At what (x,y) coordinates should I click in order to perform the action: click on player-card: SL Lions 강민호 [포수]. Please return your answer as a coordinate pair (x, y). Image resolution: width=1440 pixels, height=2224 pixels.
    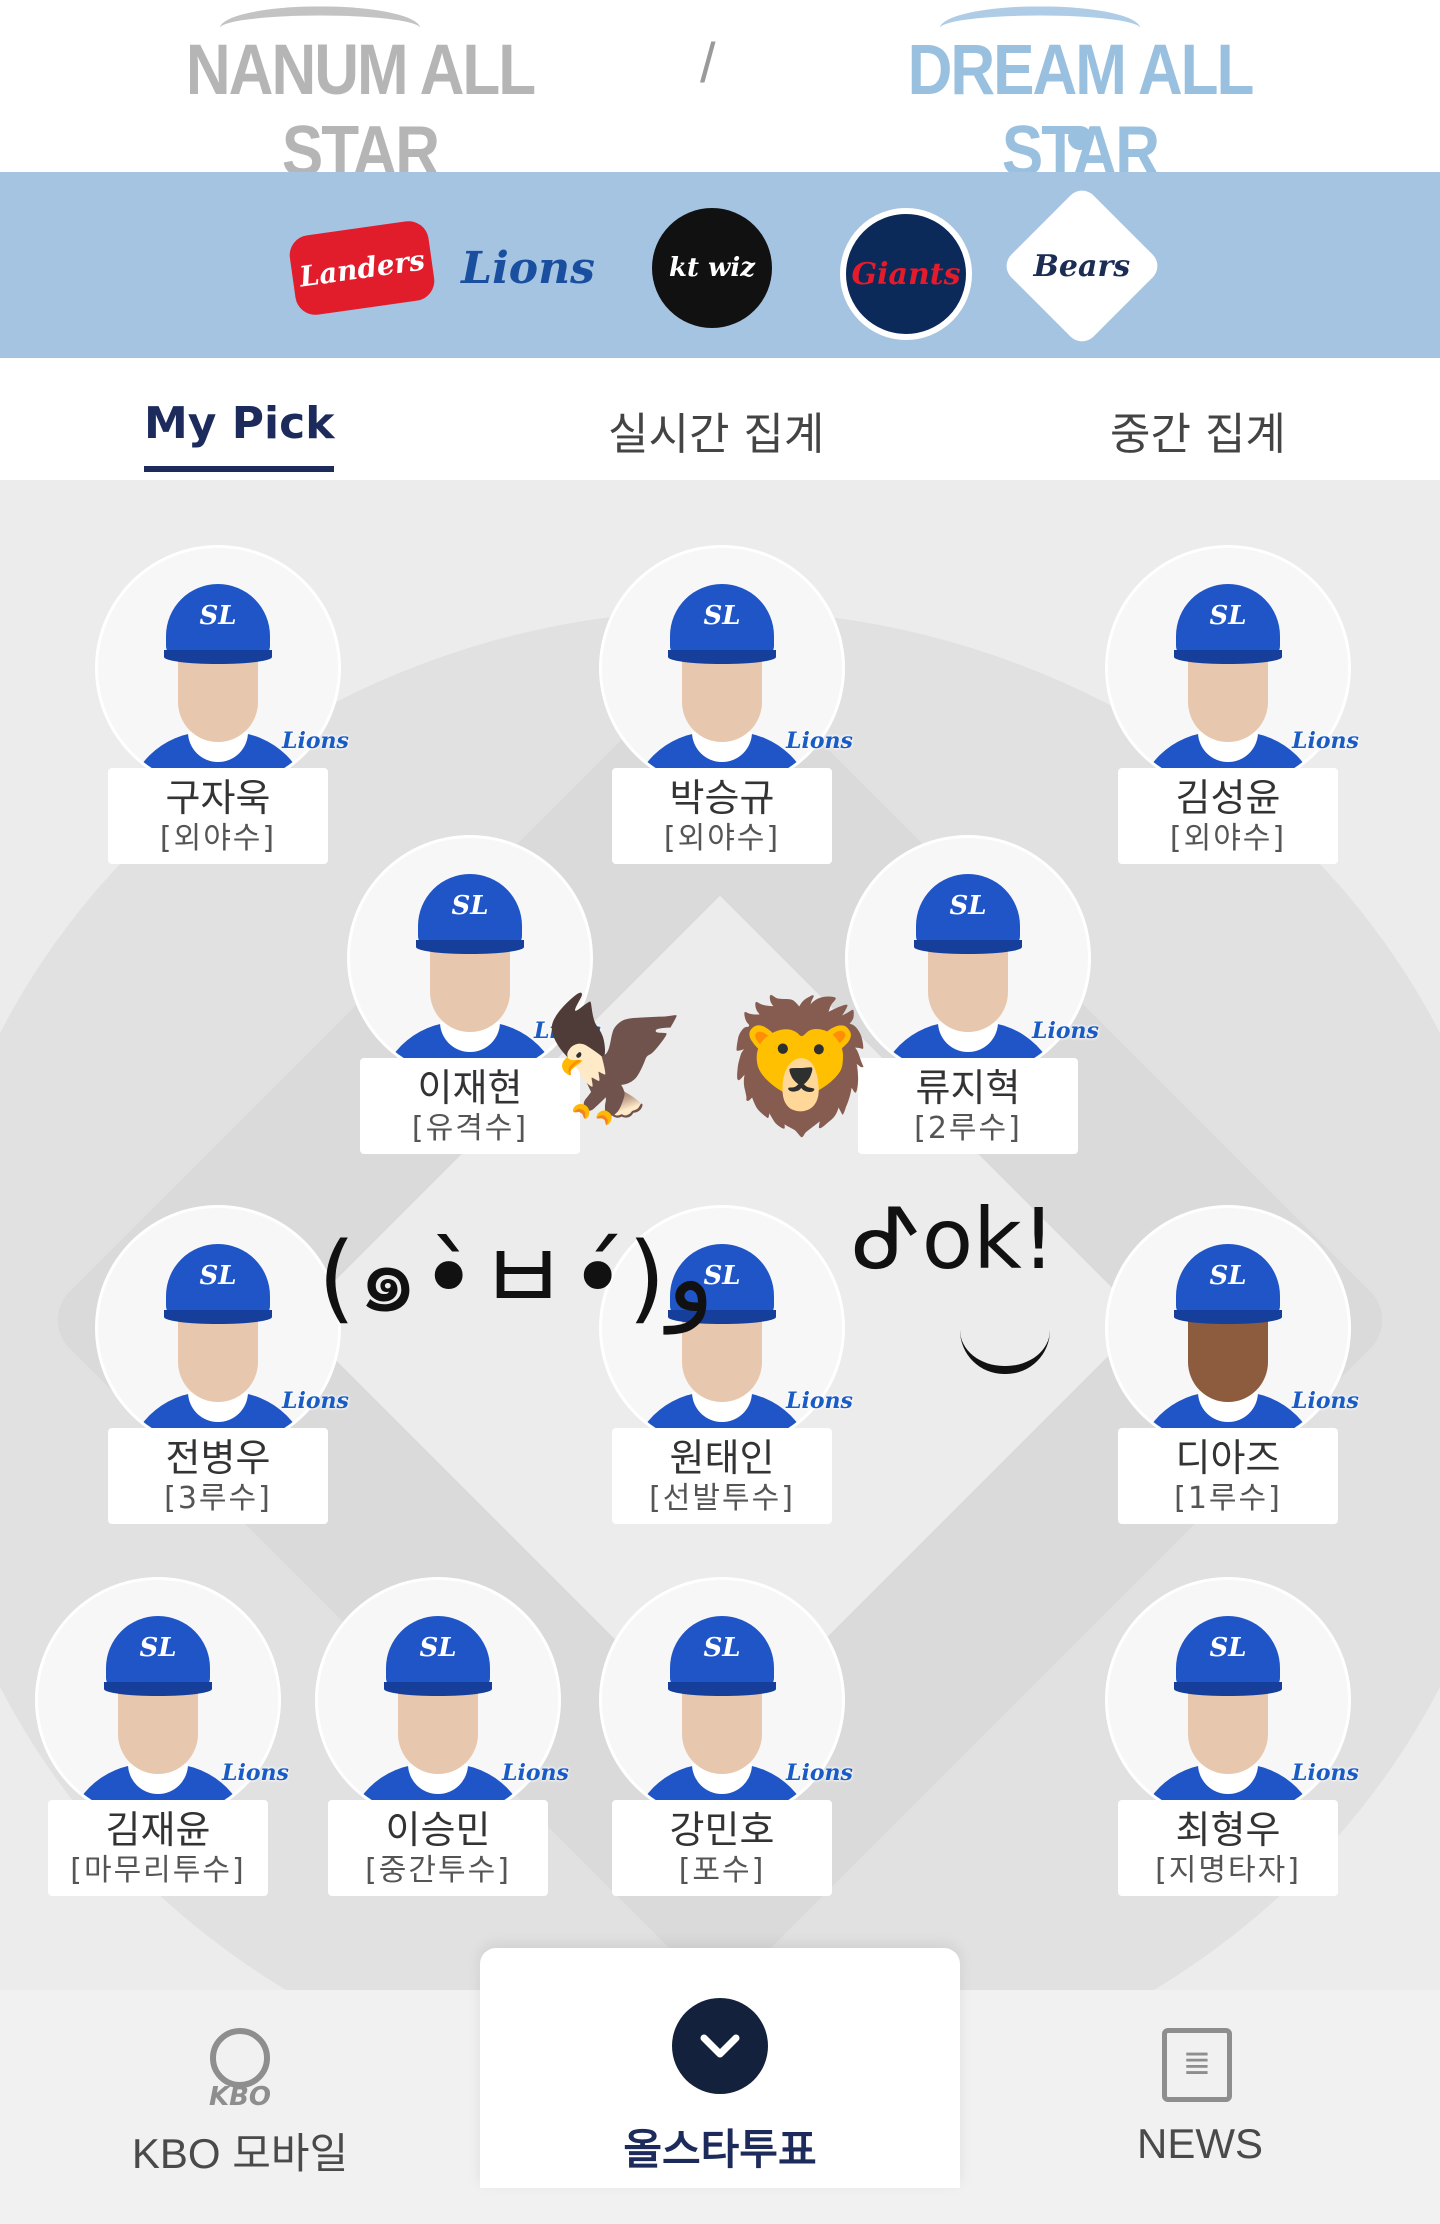
    Looking at the image, I should click on (727, 1745).